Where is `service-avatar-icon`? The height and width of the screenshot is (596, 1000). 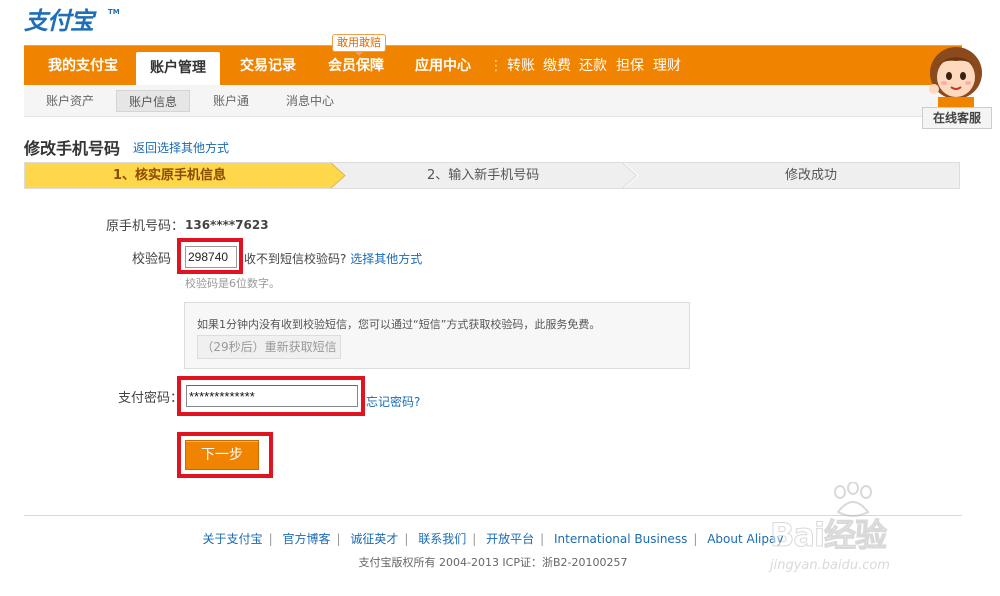 service-avatar-icon is located at coordinates (955, 77).